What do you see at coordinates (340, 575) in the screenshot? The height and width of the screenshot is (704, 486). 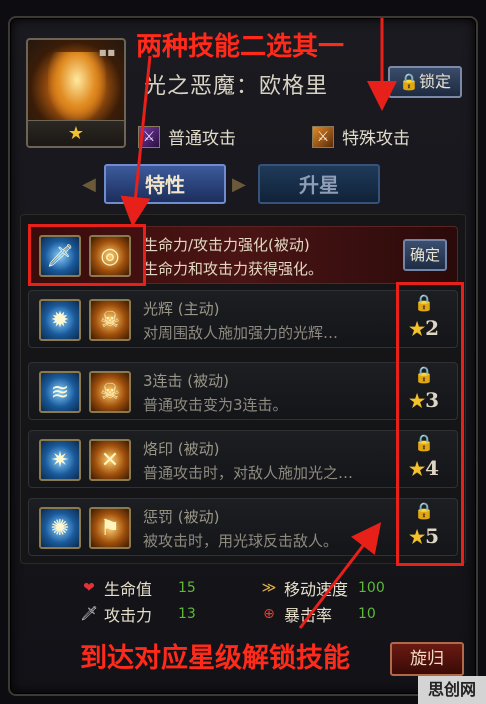 I see `arrow-to-star-requirement` at bounding box center [340, 575].